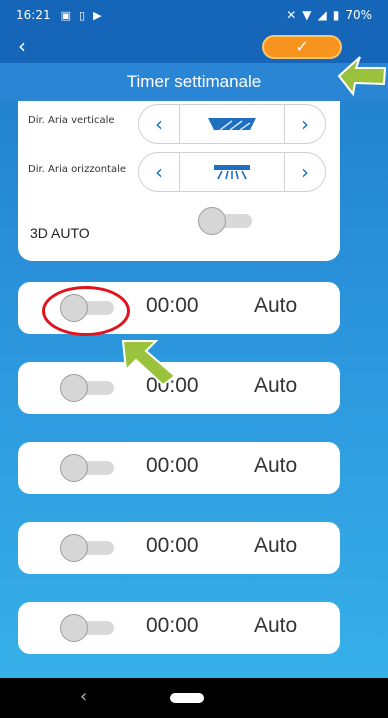  What do you see at coordinates (187, 698) in the screenshot?
I see `nav-home-button` at bounding box center [187, 698].